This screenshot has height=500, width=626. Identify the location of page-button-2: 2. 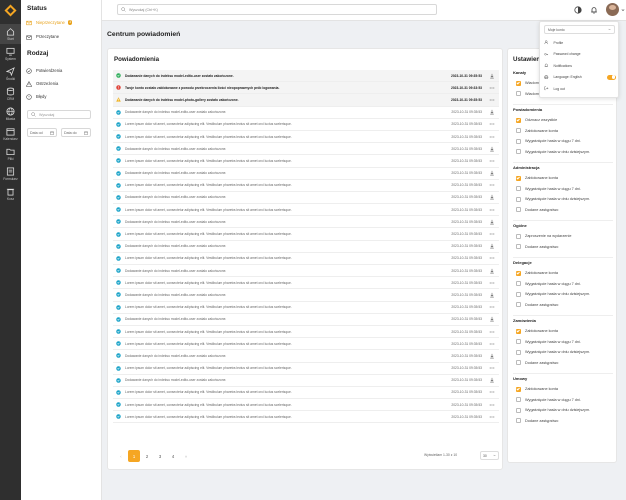
(147, 456).